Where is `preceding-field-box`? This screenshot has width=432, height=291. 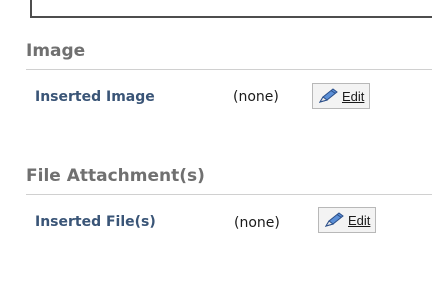
preceding-field-box is located at coordinates (231, 9).